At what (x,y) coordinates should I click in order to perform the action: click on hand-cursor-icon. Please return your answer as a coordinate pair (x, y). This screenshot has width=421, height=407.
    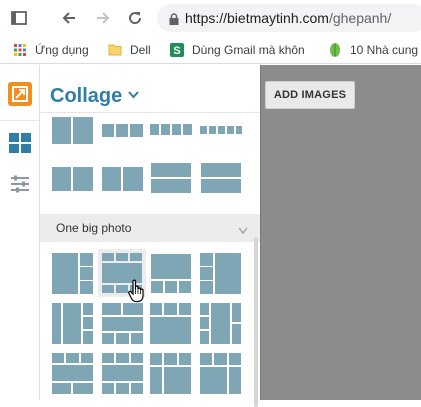
    Looking at the image, I should click on (137, 291).